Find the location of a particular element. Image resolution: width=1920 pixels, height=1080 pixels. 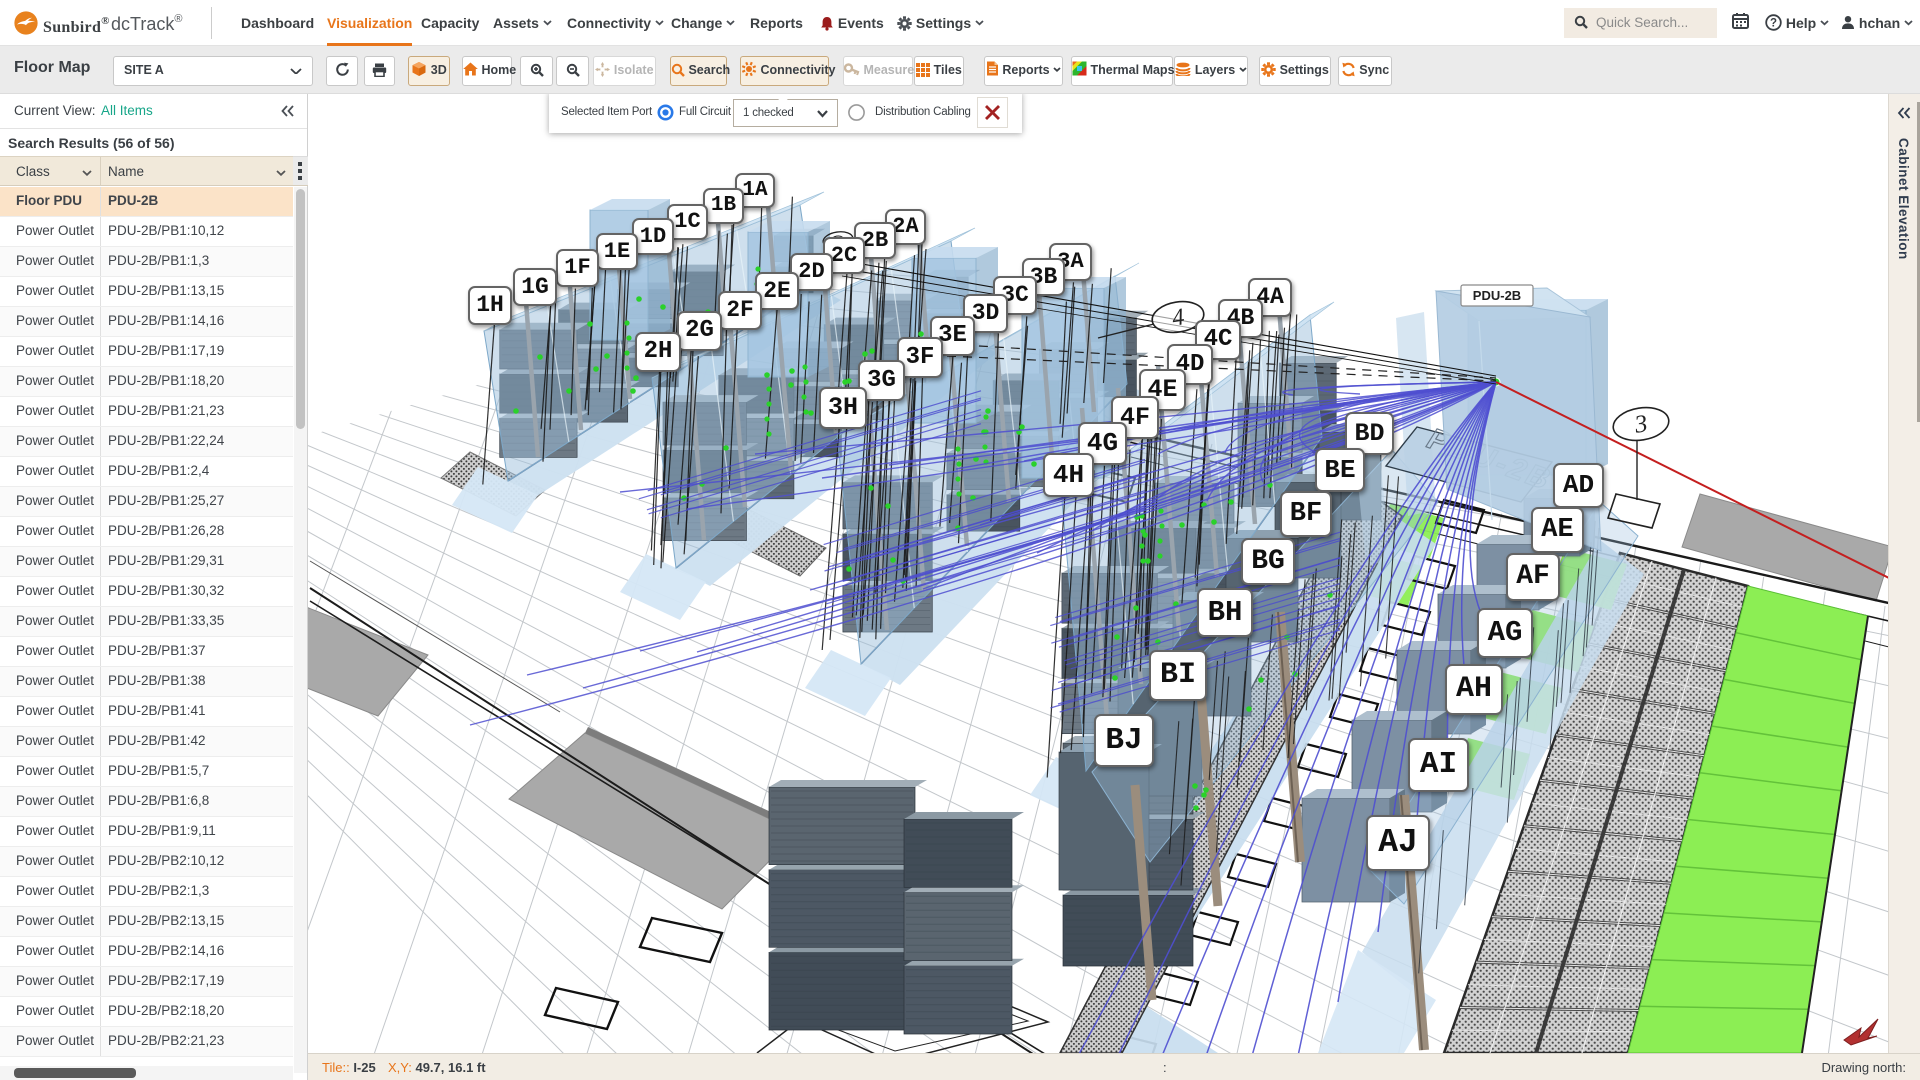

svg-text: PDU-2B is located at coordinates (1497, 295).